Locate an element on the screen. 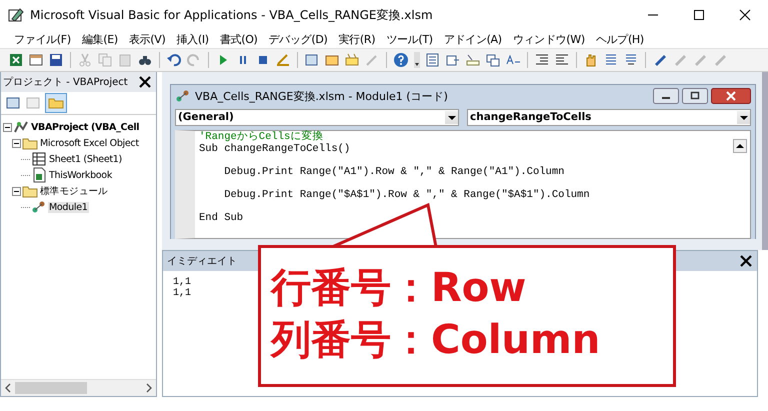 This screenshot has width=768, height=411. procedure-dropdown: changeRangeToCells is located at coordinates (609, 117).